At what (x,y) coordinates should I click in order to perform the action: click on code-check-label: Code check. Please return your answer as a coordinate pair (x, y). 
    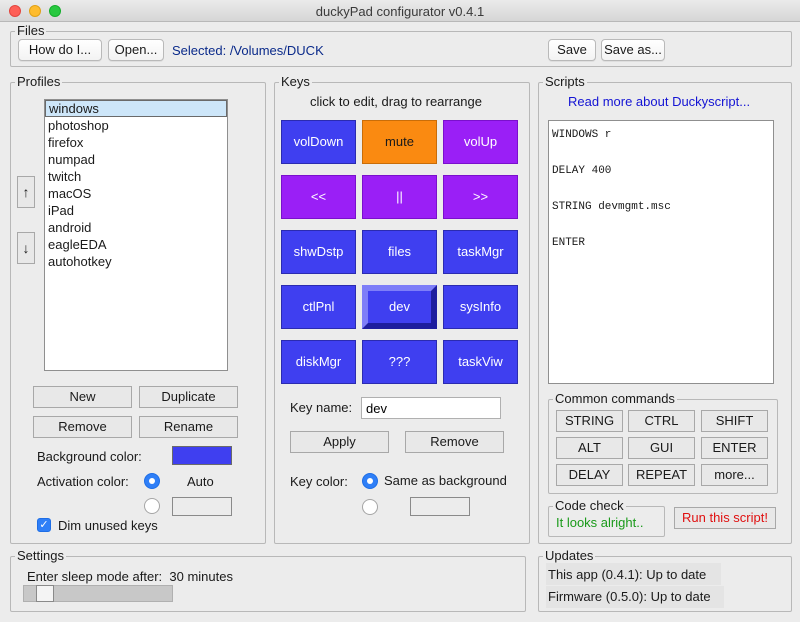
    Looking at the image, I should click on (589, 506).